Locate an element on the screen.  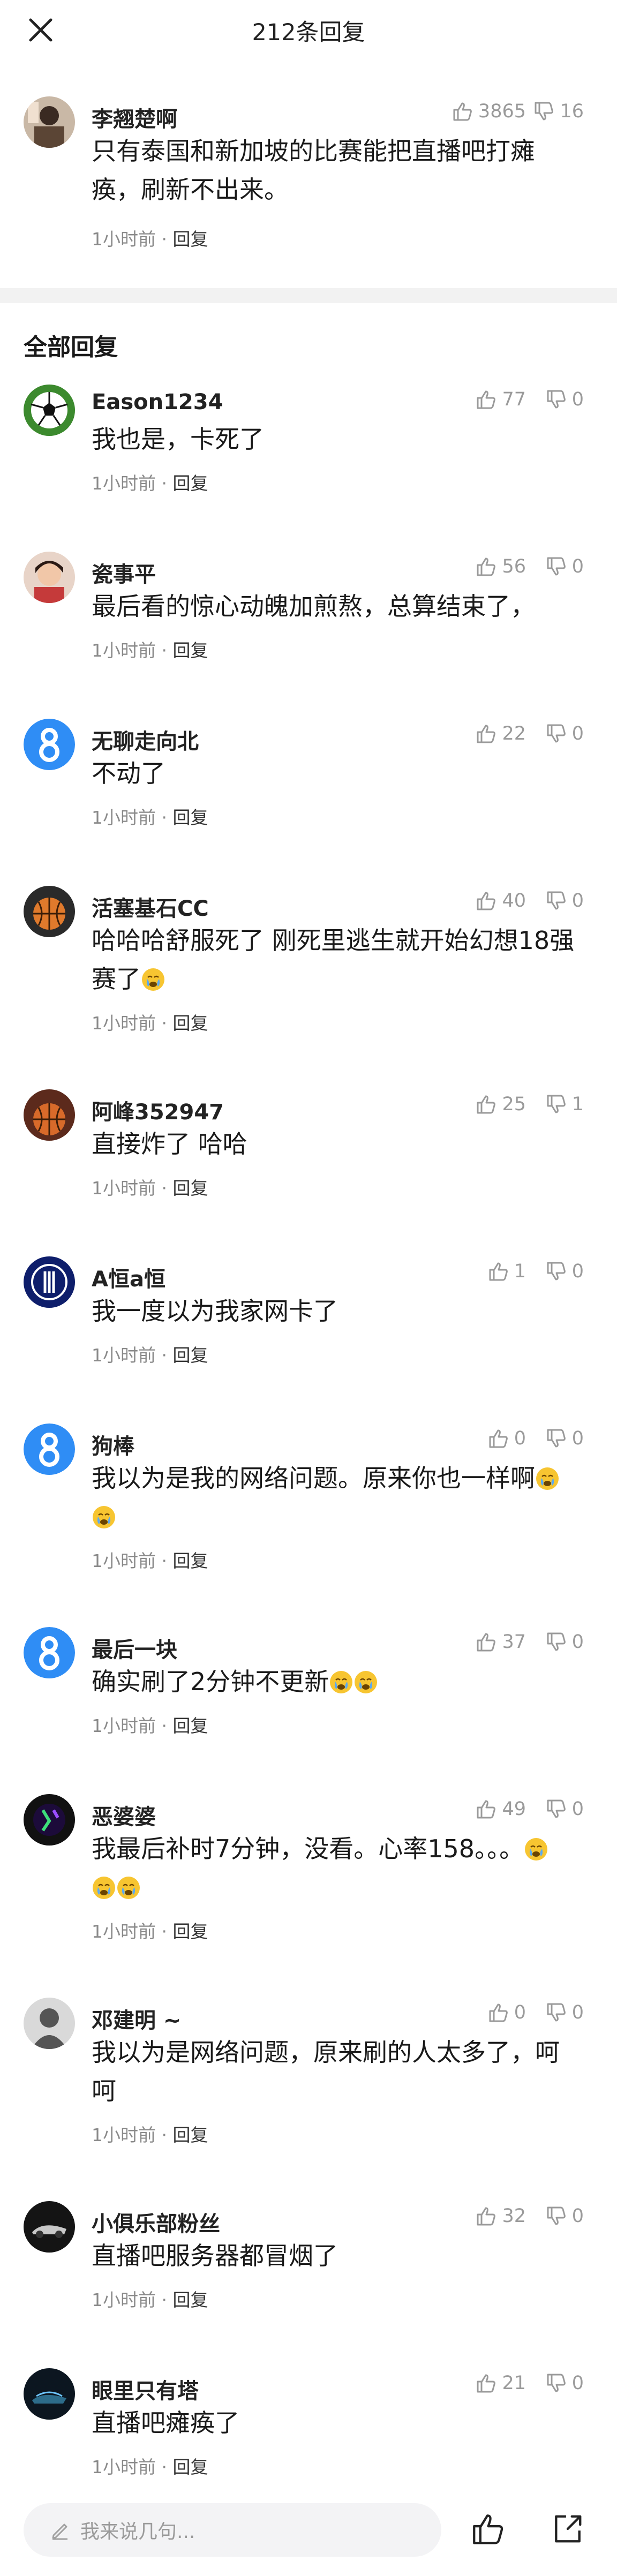
username: 狗棒 is located at coordinates (113, 1444).